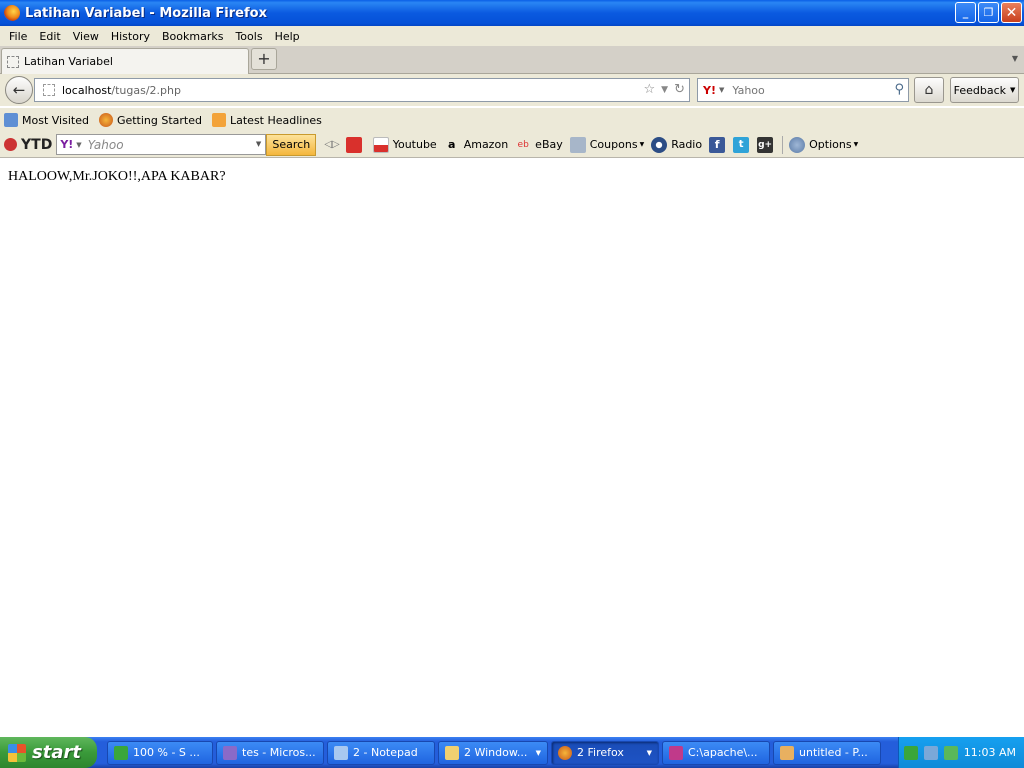 This screenshot has width=1024, height=768. What do you see at coordinates (248, 36) in the screenshot?
I see `menu-tools: Tools` at bounding box center [248, 36].